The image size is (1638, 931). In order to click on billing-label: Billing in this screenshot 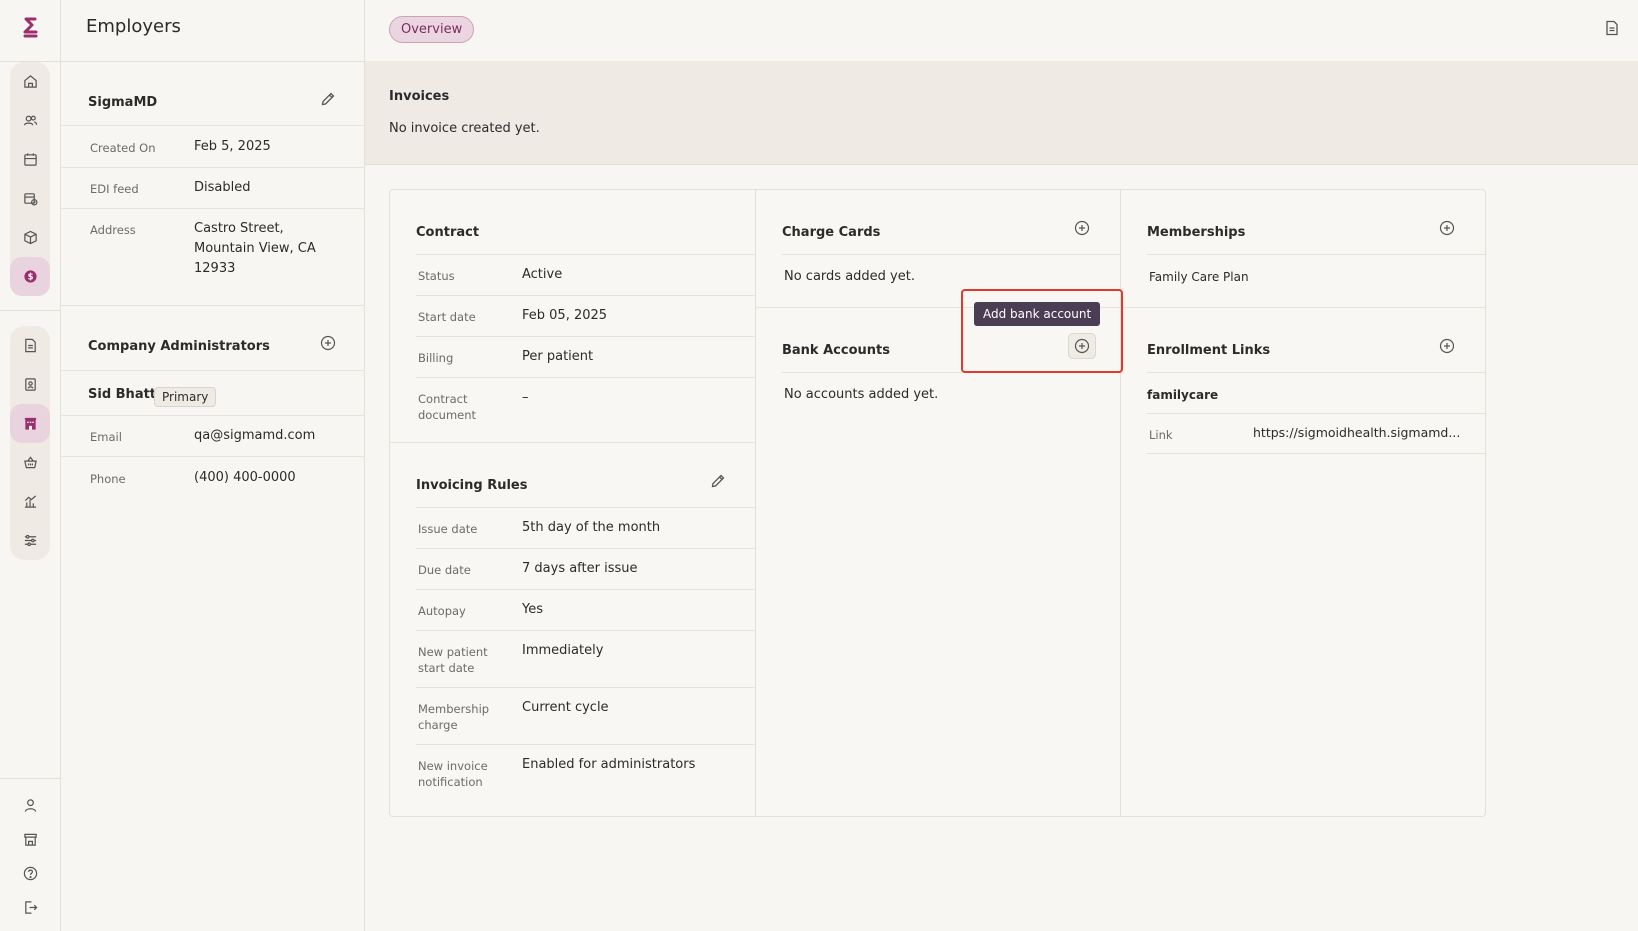, I will do `click(436, 358)`.